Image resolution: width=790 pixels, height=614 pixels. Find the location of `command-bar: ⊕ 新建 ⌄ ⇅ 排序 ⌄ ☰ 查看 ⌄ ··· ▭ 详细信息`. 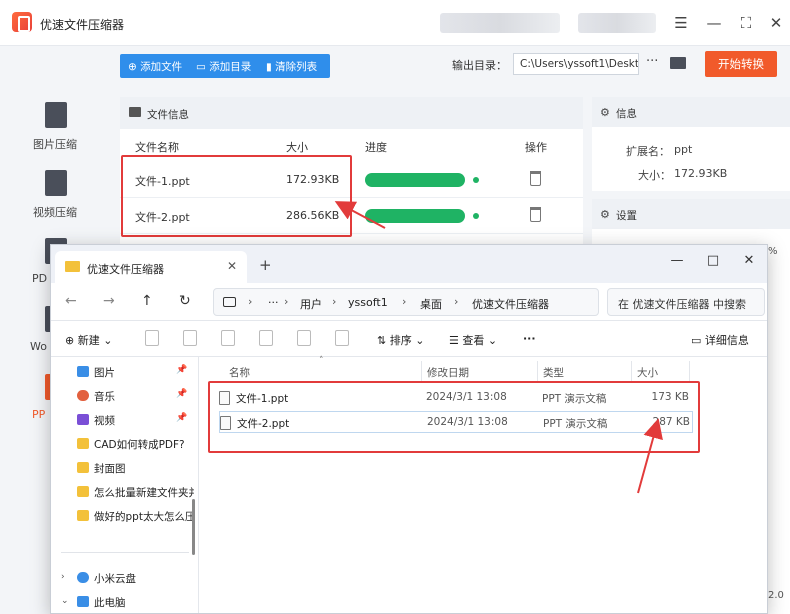

command-bar: ⊕ 新建 ⌄ ⇅ 排序 ⌄ ☰ 查看 ⌄ ··· ▭ 详细信息 is located at coordinates (409, 339).